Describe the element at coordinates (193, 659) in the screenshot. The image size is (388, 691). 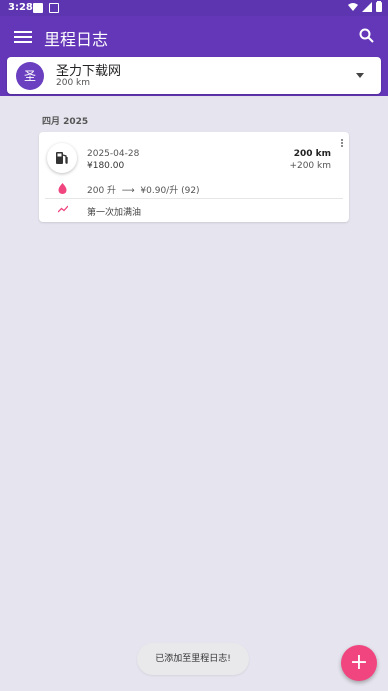
I see `snackbar-message: 已添加至里程日志!` at that location.